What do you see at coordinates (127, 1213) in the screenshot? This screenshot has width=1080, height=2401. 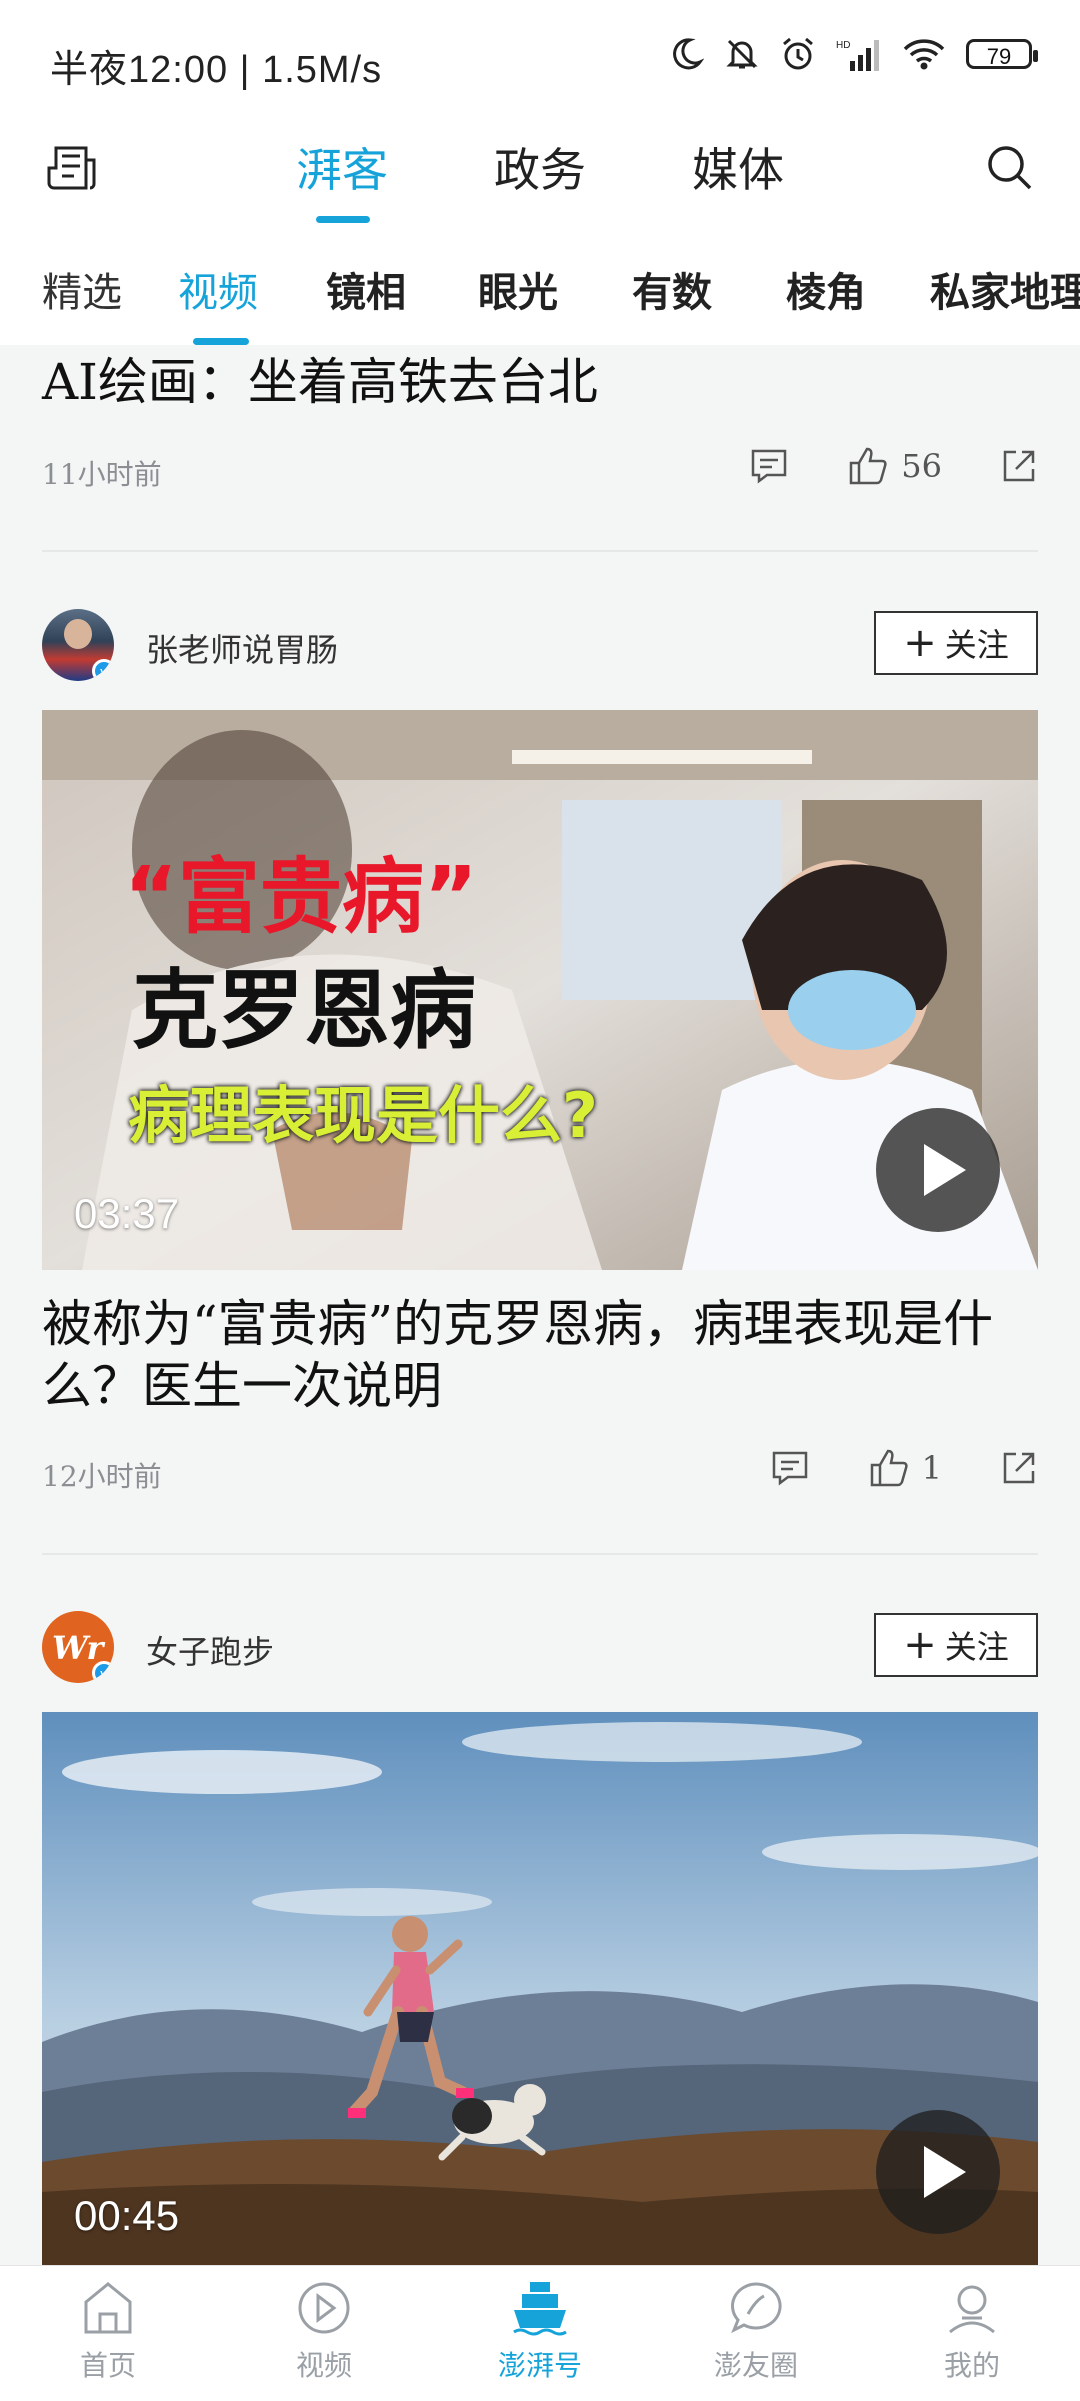 I see `video-duration: 03:37` at bounding box center [127, 1213].